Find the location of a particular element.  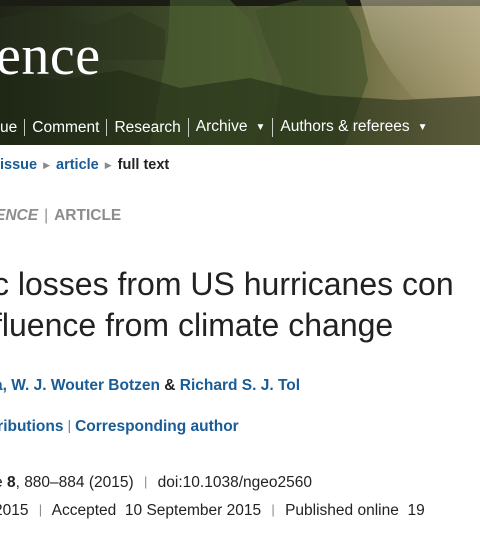

article-section-label: ENCE | ARTICLE is located at coordinates (60, 216).